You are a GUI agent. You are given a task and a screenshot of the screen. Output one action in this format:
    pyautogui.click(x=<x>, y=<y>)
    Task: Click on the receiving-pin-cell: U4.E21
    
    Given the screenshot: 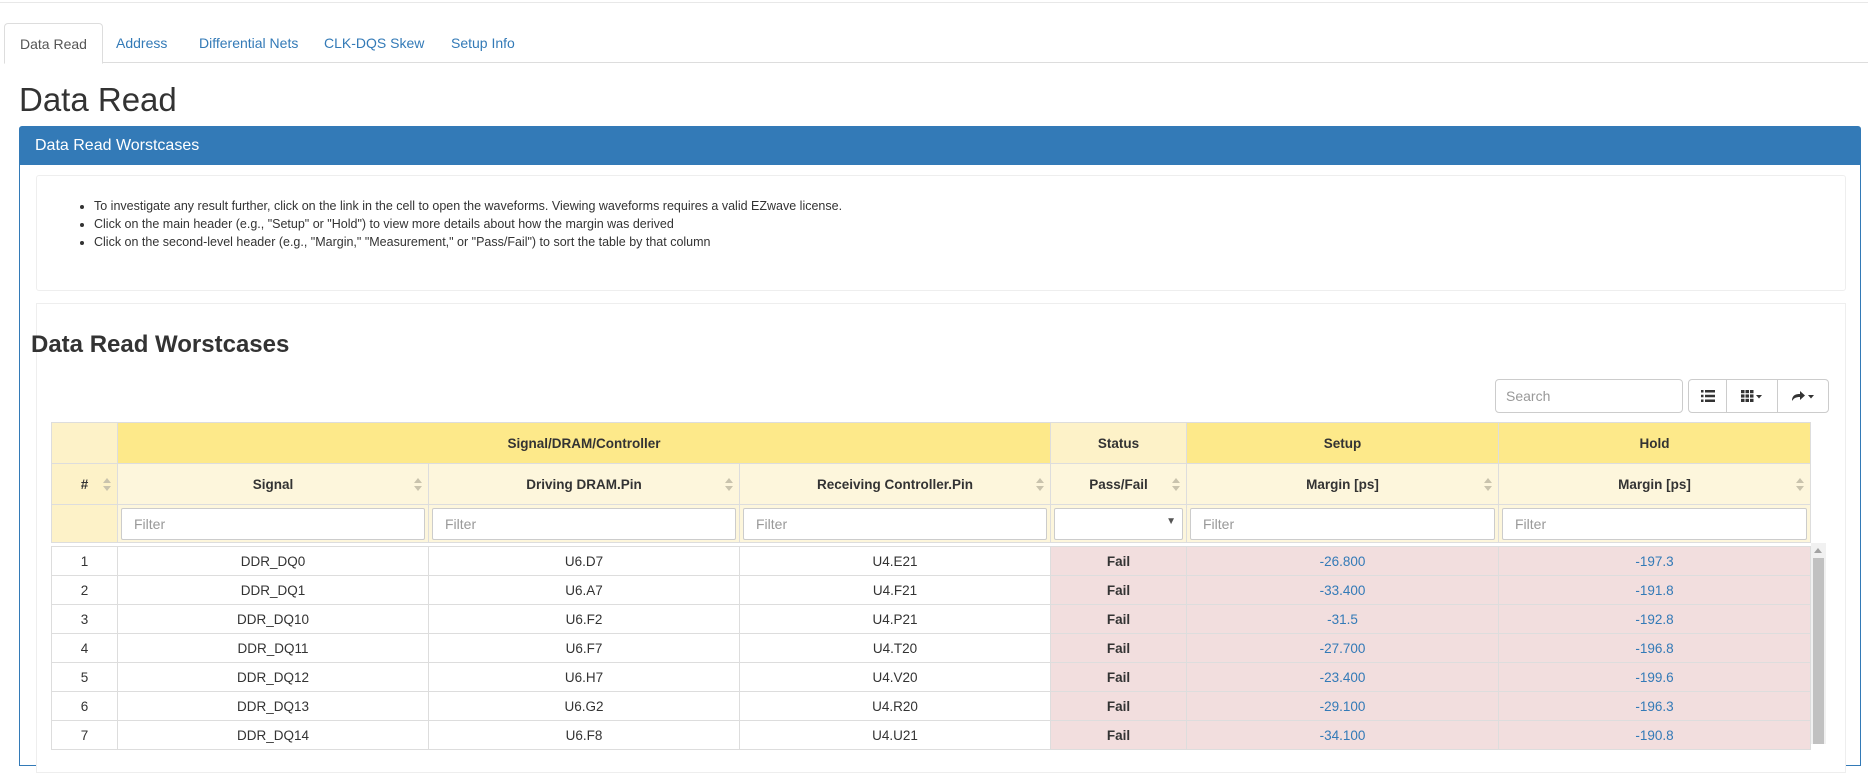 What is the action you would take?
    pyautogui.click(x=895, y=561)
    